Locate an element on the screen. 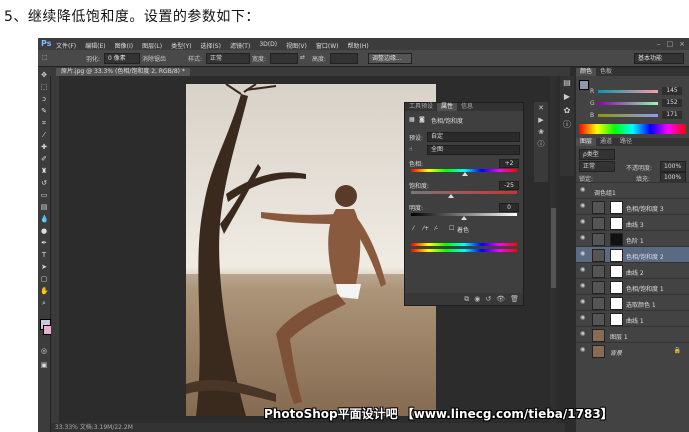 Image resolution: width=689 pixels, height=432 pixels. type-tool-icon: T is located at coordinates (44, 255).